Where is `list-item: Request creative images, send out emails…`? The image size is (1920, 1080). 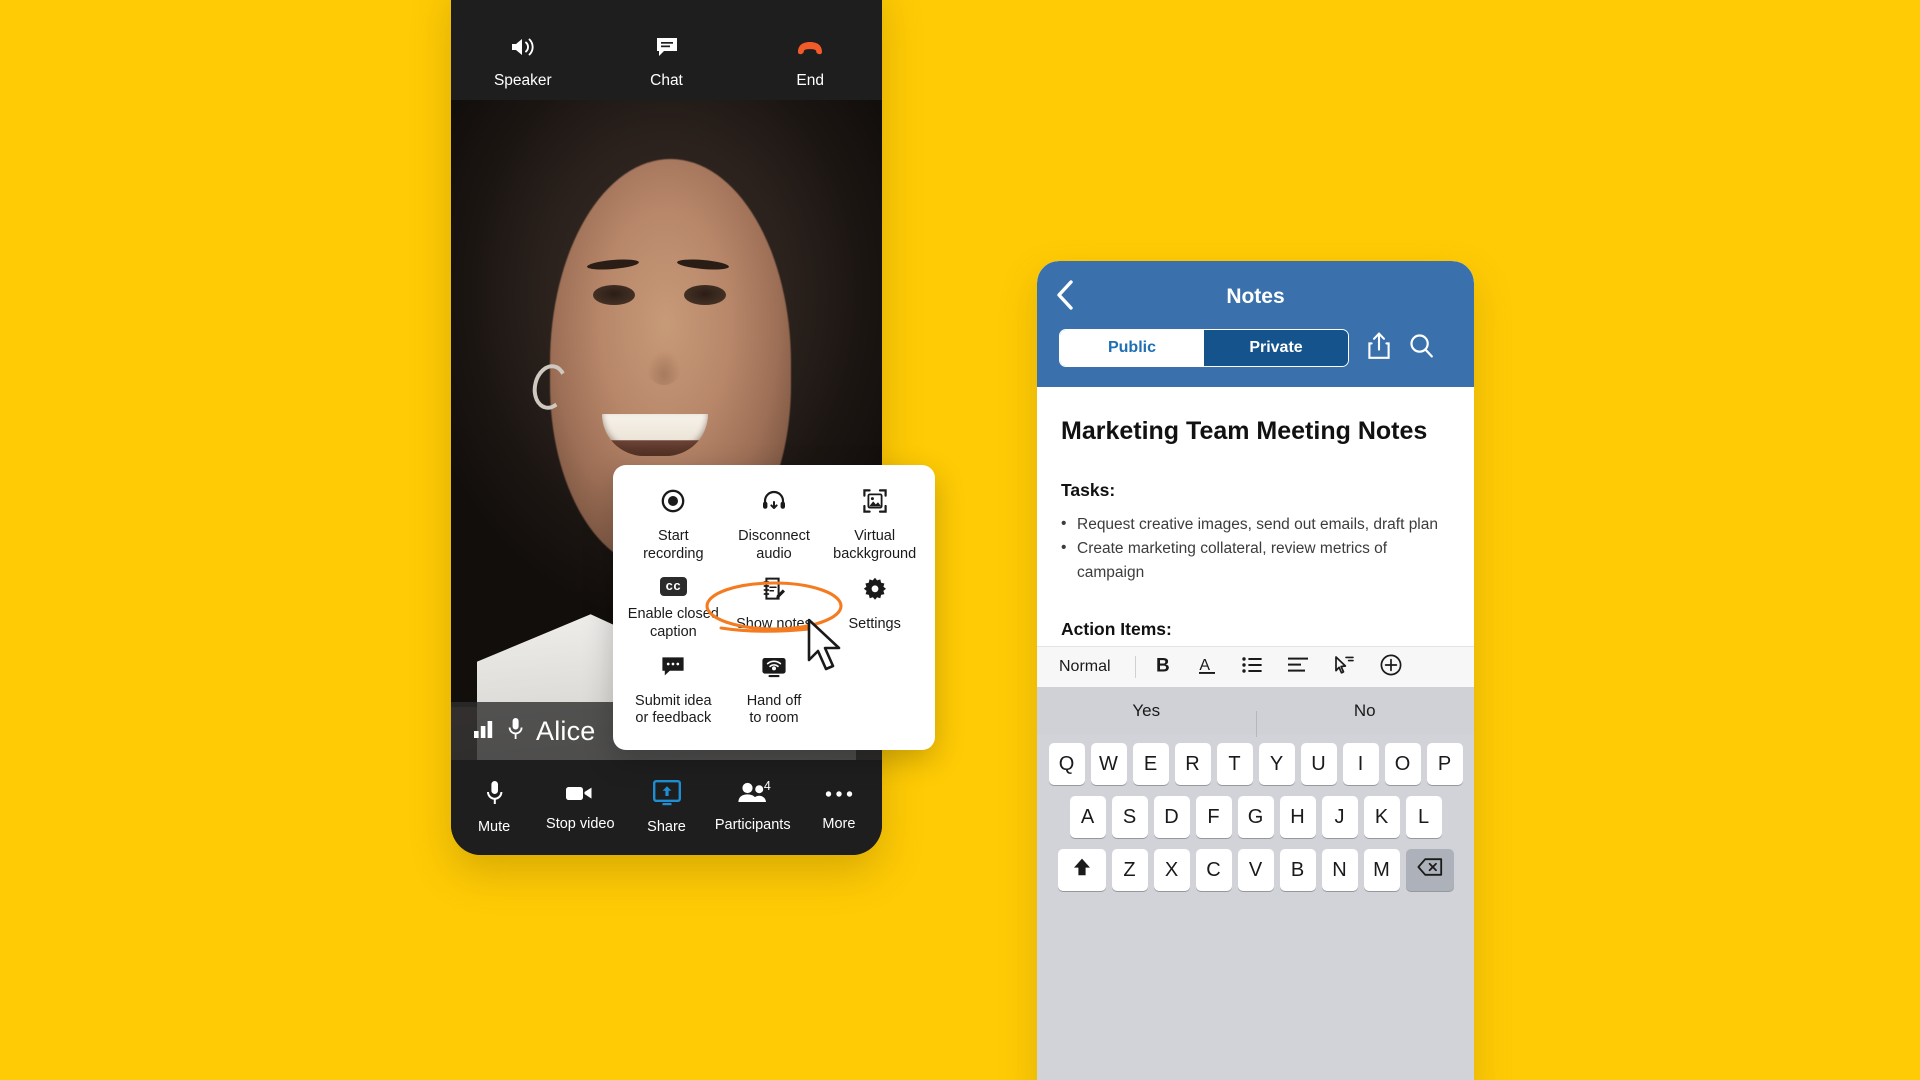
list-item: Request creative images, send out emails… is located at coordinates (1255, 524).